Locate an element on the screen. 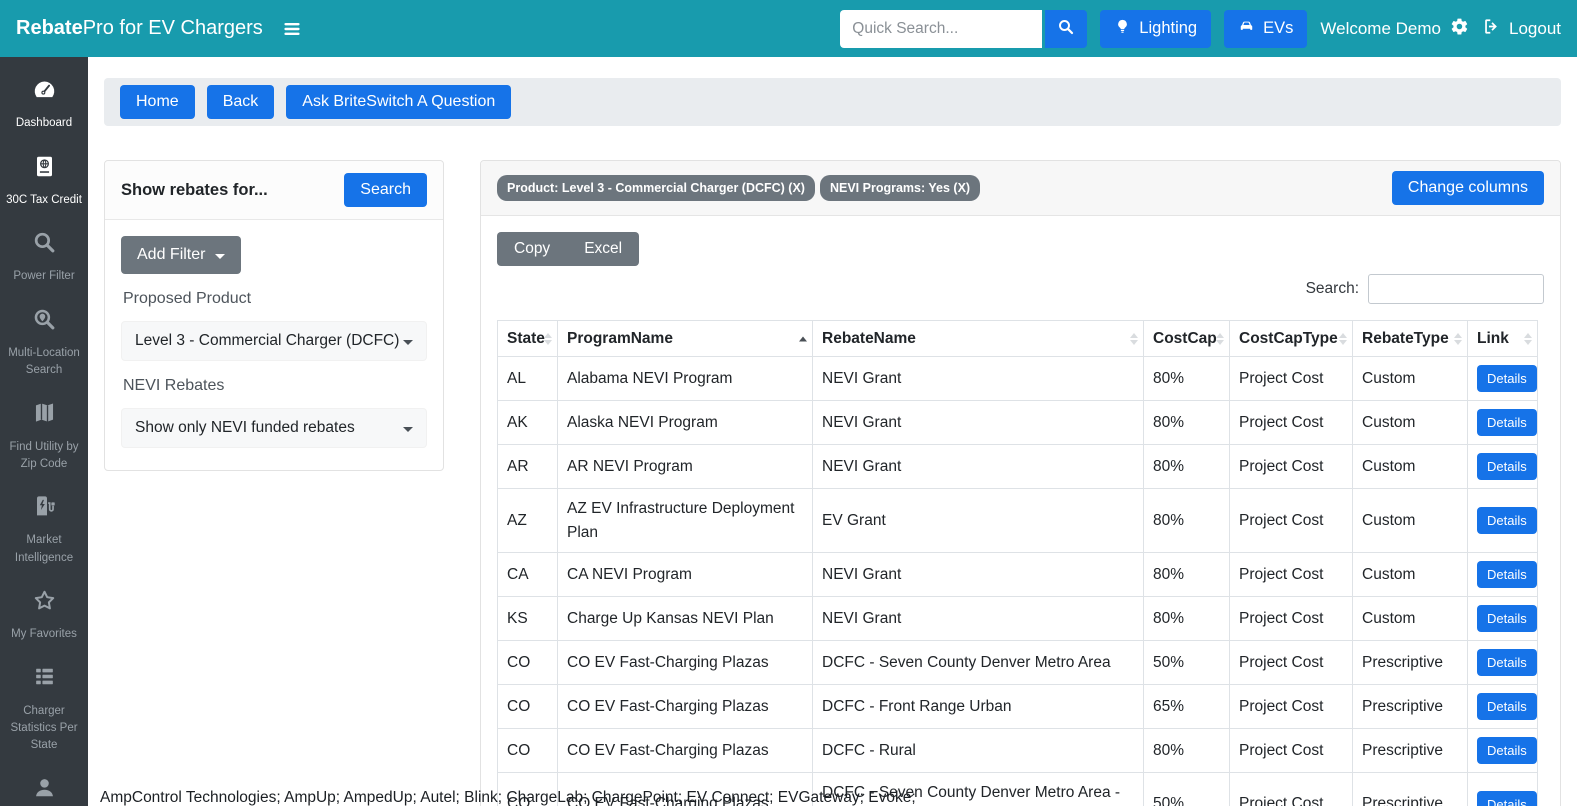 Image resolution: width=1577 pixels, height=806 pixels. brand-rest: Pro for EV Chargers is located at coordinates (172, 28).